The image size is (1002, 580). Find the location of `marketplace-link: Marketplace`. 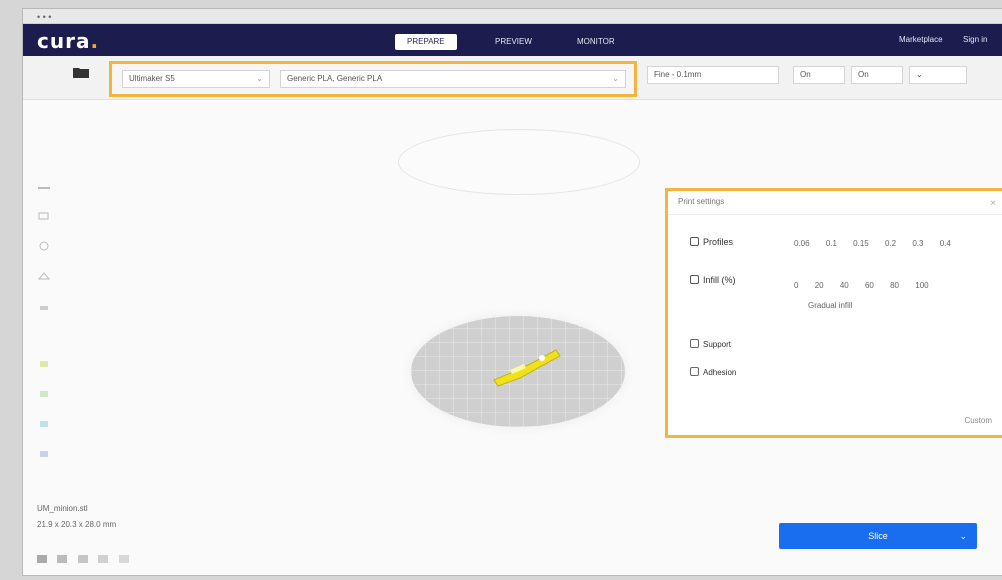

marketplace-link: Marketplace is located at coordinates (921, 39).